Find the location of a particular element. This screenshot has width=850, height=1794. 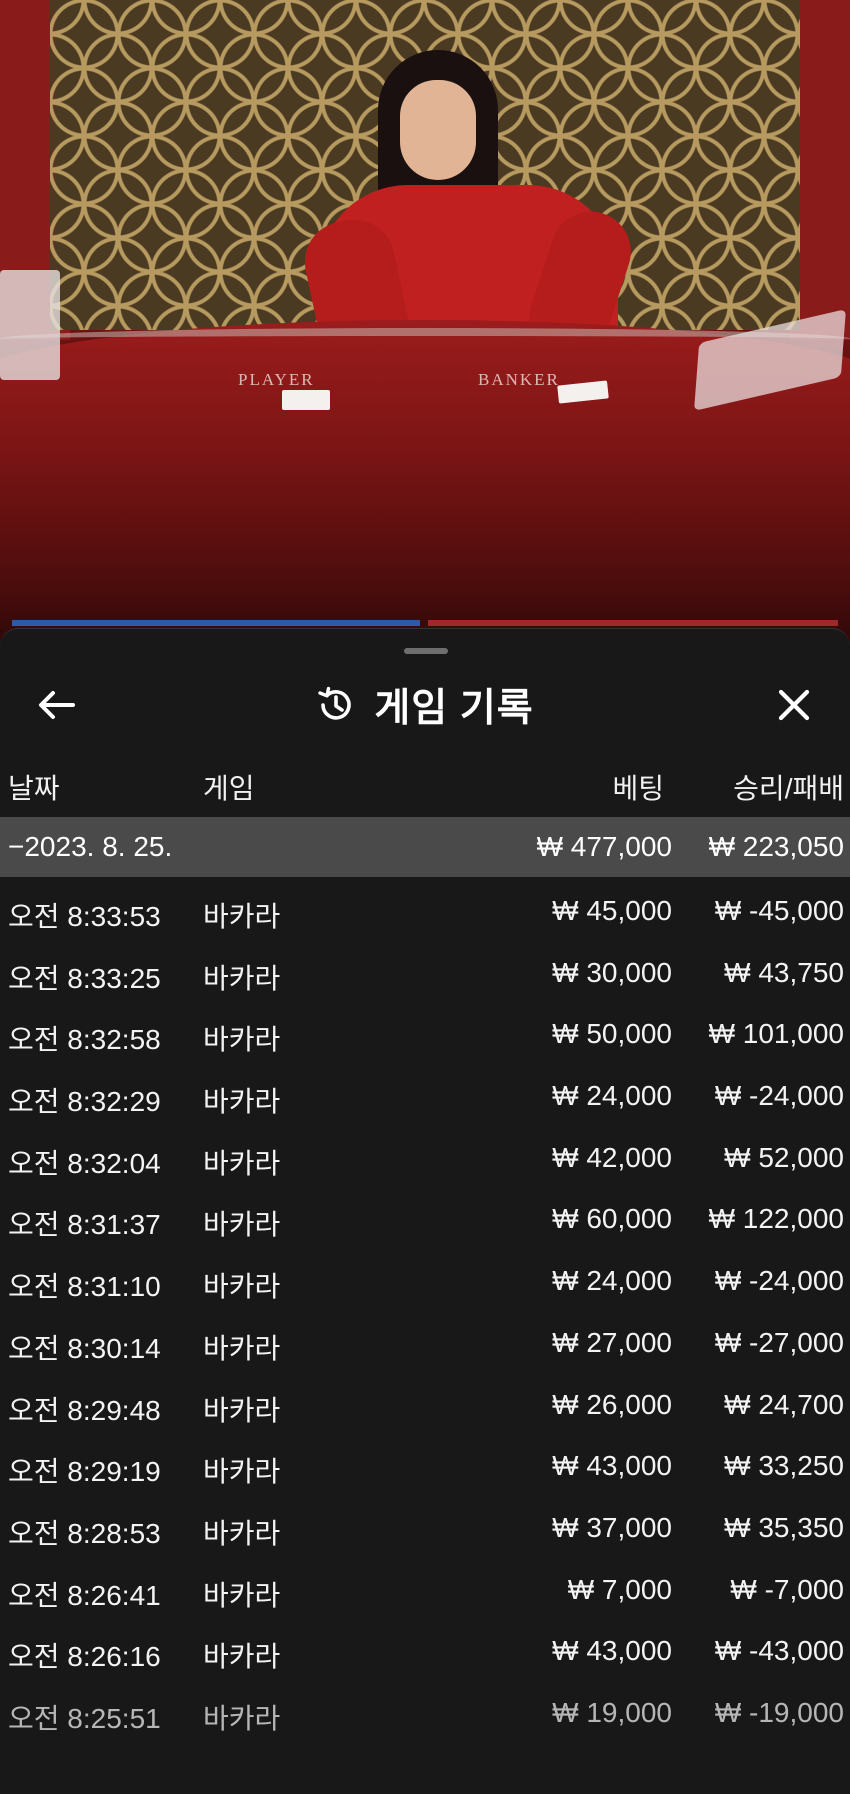

row-result: ₩ -7,000 is located at coordinates (787, 1589).